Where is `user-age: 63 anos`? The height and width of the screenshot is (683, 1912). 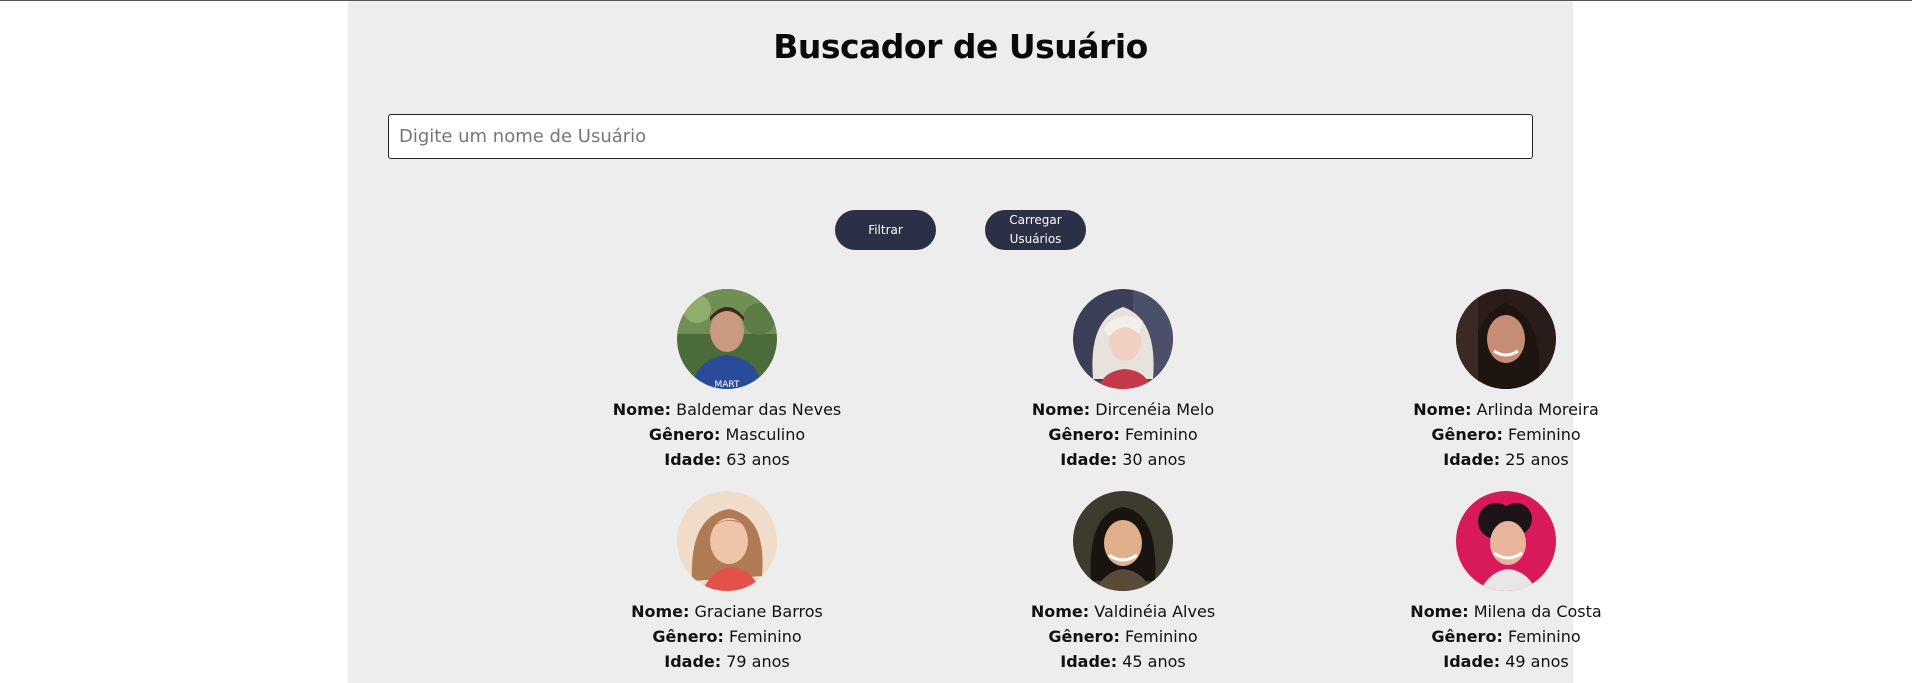 user-age: 63 anos is located at coordinates (758, 459).